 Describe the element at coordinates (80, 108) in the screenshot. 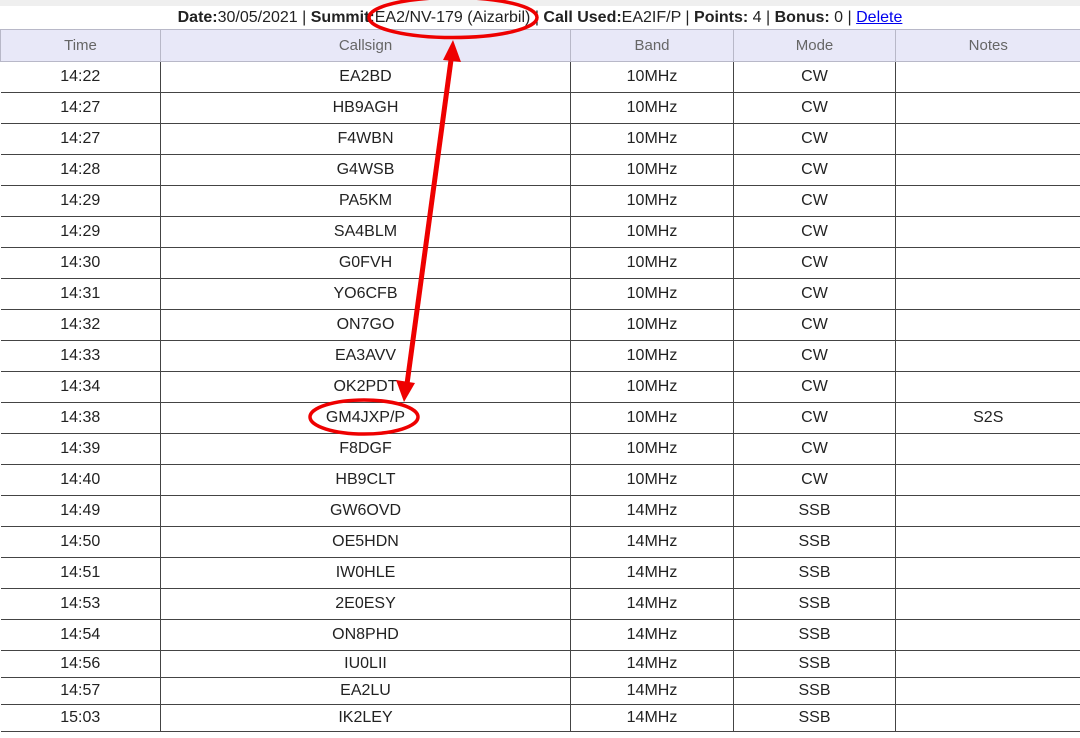

I see `cell-time: 14:27` at that location.